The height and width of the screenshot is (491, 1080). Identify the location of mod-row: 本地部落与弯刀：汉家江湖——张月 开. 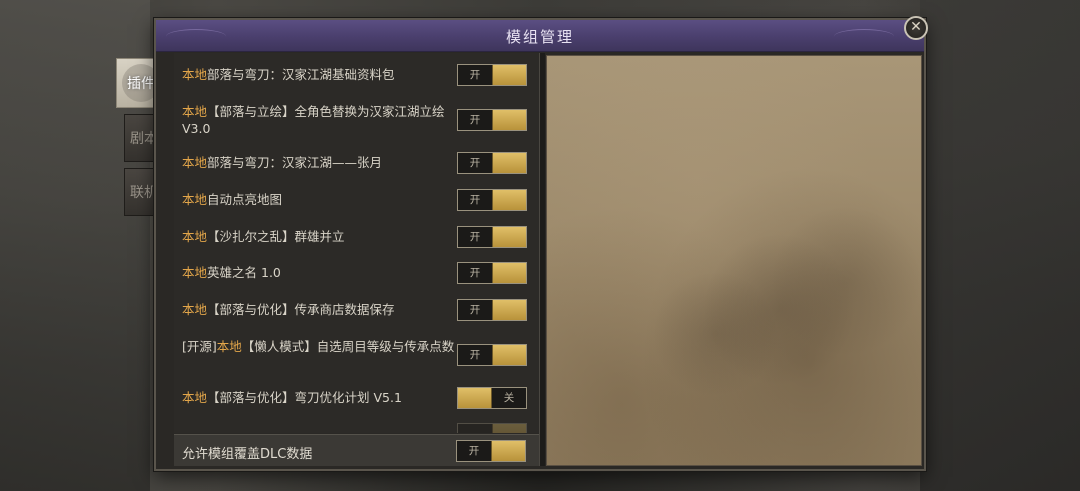
(356, 163).